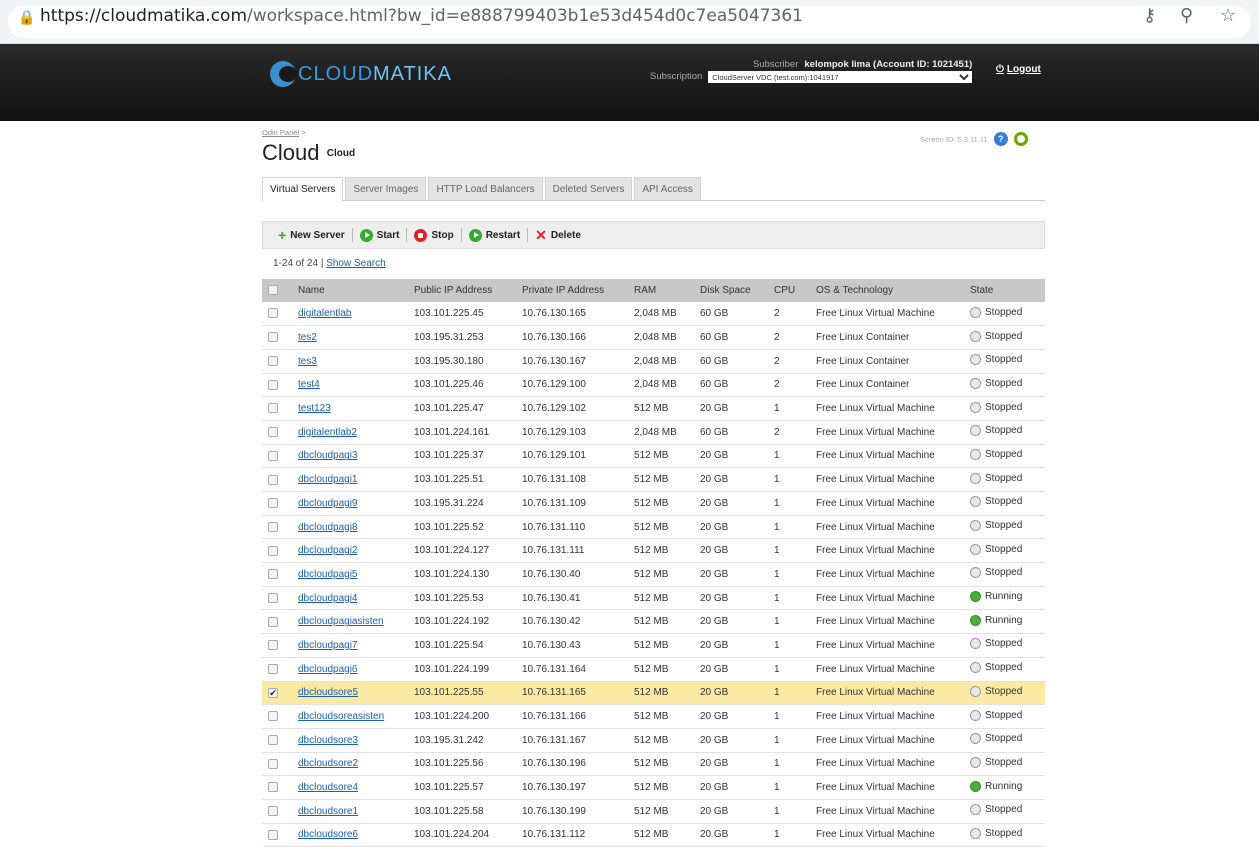 Image resolution: width=1259 pixels, height=847 pixels. What do you see at coordinates (26, 17) in the screenshot?
I see `lock-icon: 🔒` at bounding box center [26, 17].